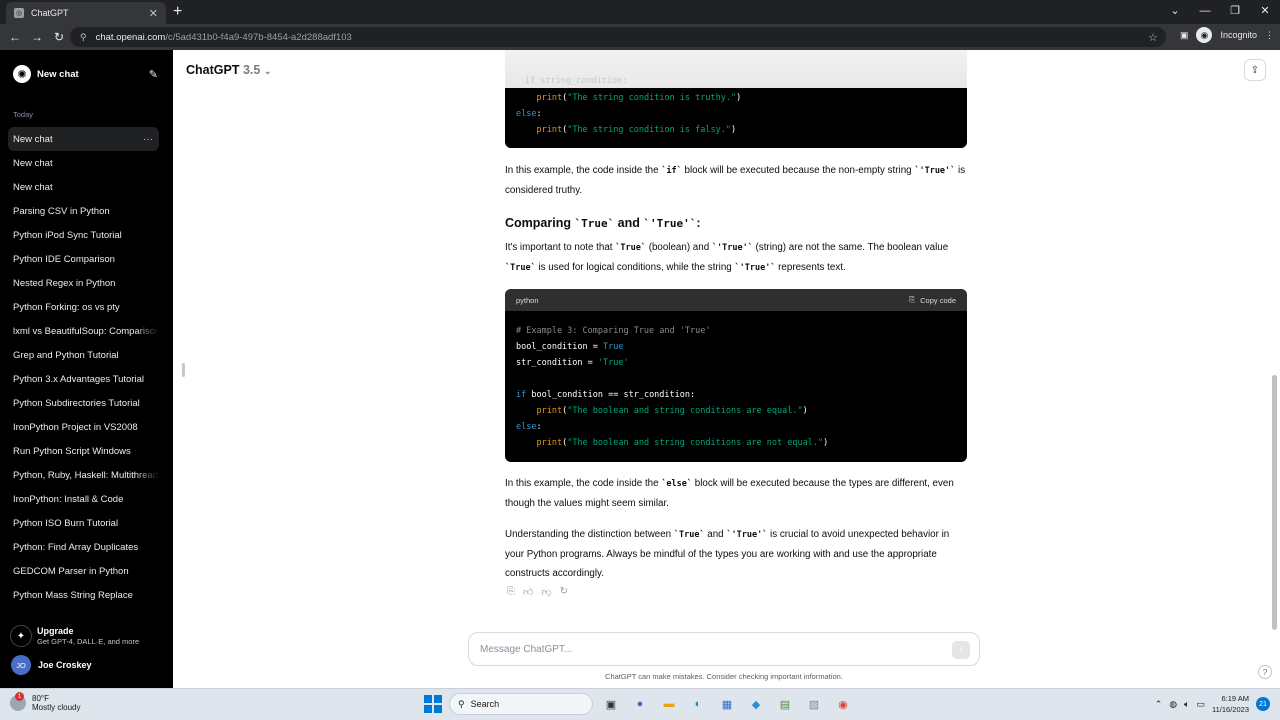 The width and height of the screenshot is (1280, 720). Describe the element at coordinates (130, 37) in the screenshot. I see `url-host: chat.openai.com` at that location.